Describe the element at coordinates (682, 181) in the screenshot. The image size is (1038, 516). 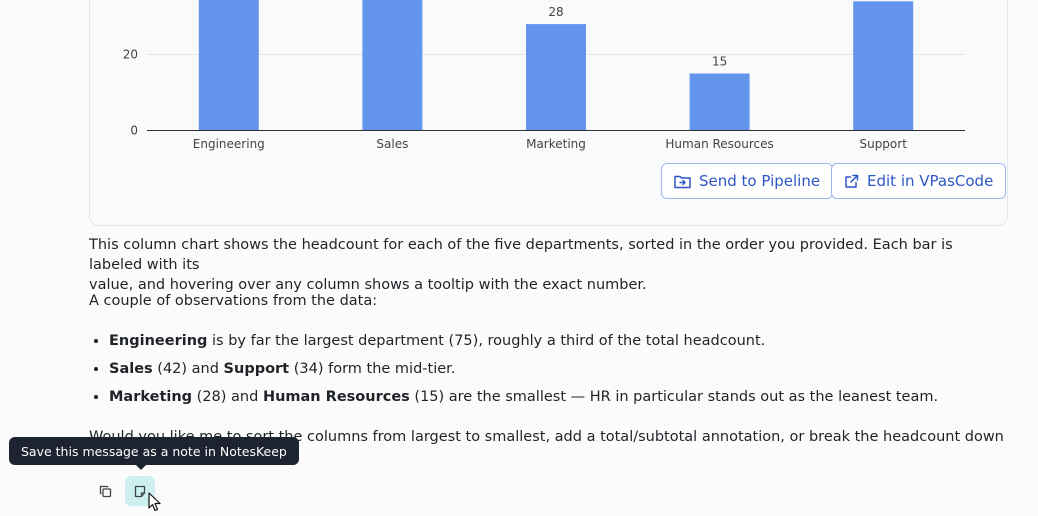
I see `send-to-folder-icon` at that location.